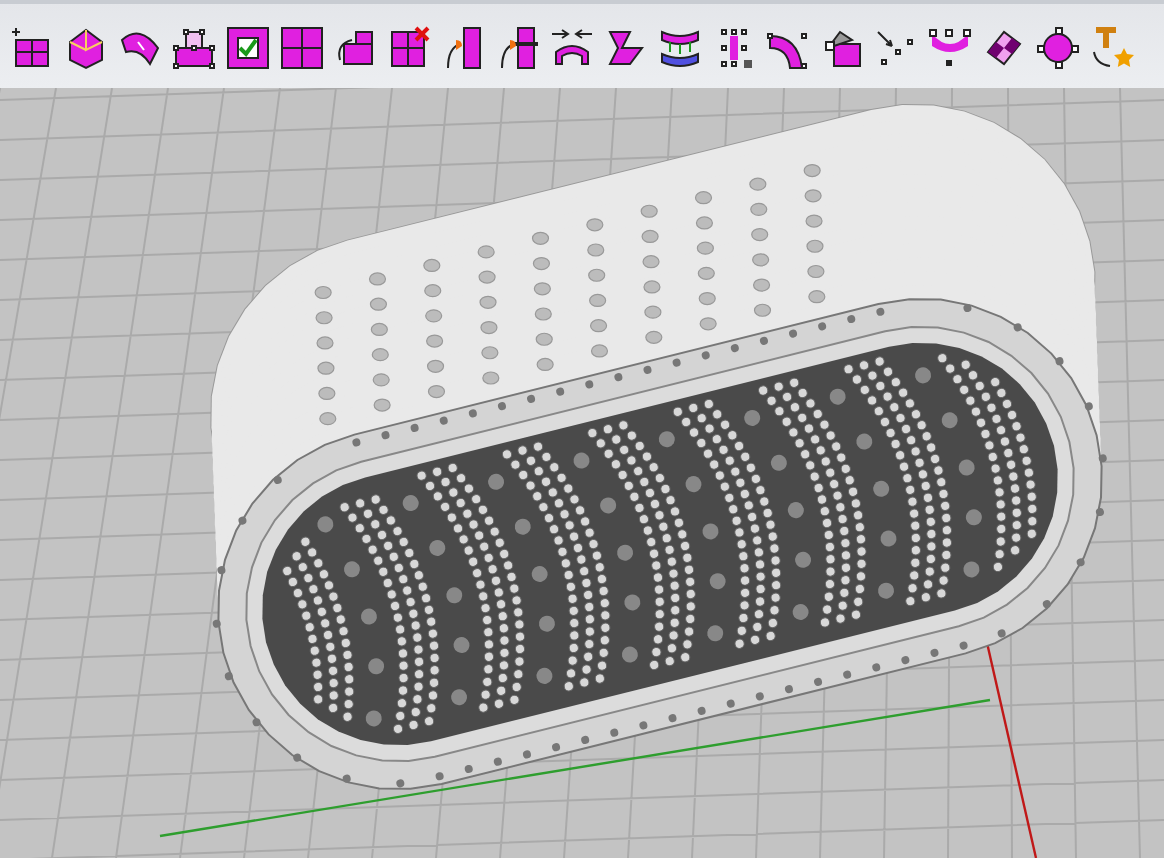 Image resolution: width=1164 pixels, height=858 pixels. What do you see at coordinates (1058, 48) in the screenshot?
I see `target-icon` at bounding box center [1058, 48].